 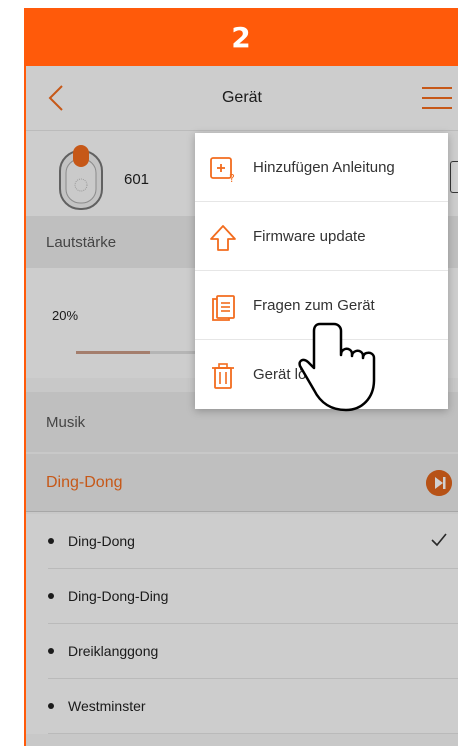 I want to click on back-arrow-icon, so click(x=56, y=98).